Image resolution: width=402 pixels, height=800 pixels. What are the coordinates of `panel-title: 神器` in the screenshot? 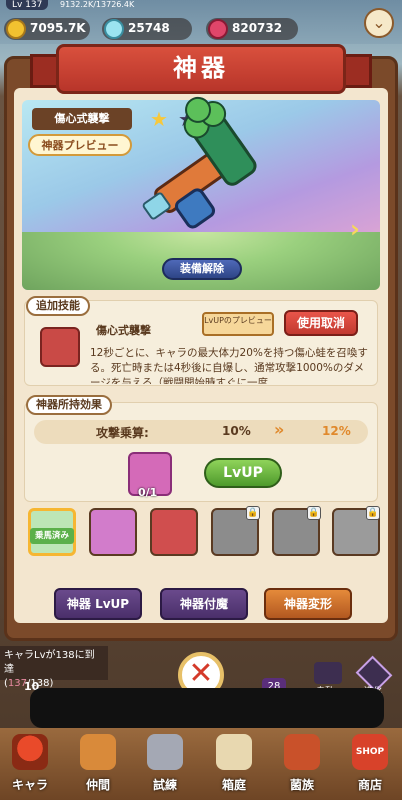 It's located at (201, 69).